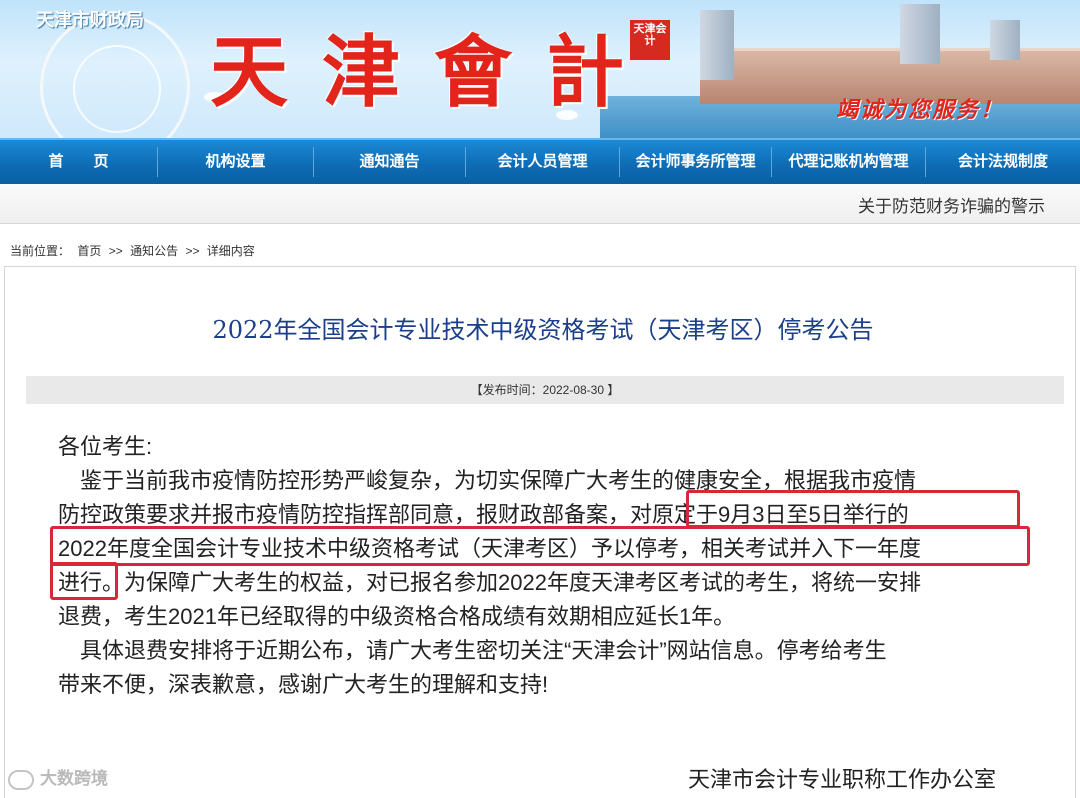 This screenshot has height=798, width=1080. Describe the element at coordinates (540, 204) in the screenshot. I see `news-ticker: 关于防范财务诈骗的警示` at that location.